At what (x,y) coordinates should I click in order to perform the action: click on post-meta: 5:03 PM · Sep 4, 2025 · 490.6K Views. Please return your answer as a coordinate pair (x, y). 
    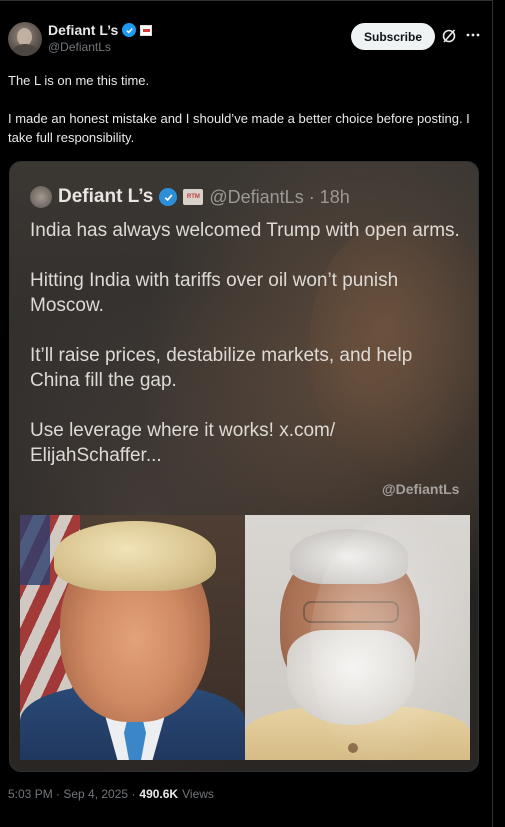
    Looking at the image, I should click on (111, 794).